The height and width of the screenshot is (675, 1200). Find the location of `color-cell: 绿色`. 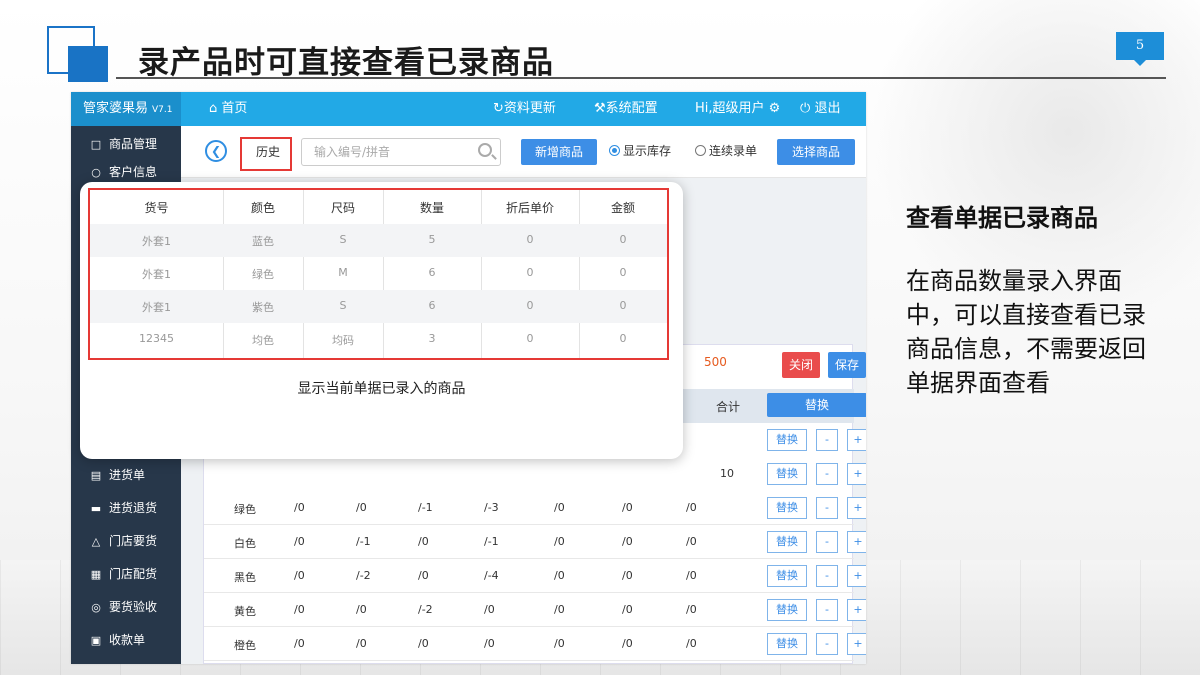

color-cell: 绿色 is located at coordinates (245, 509).